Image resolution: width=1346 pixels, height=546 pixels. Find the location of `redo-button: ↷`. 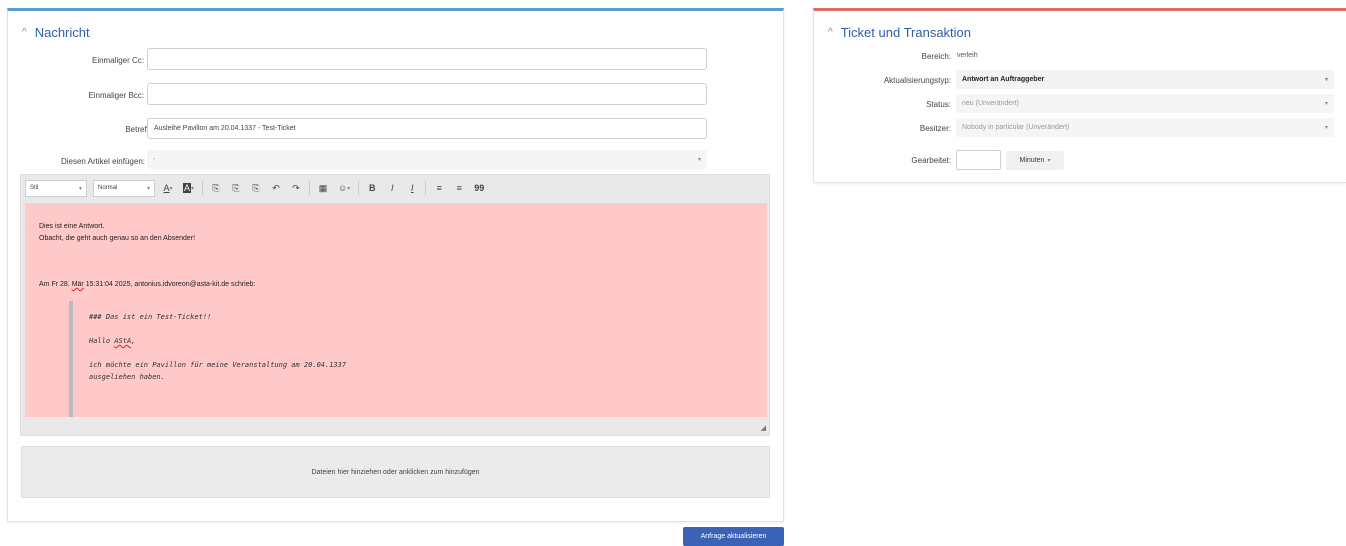

redo-button: ↷ is located at coordinates (296, 188).